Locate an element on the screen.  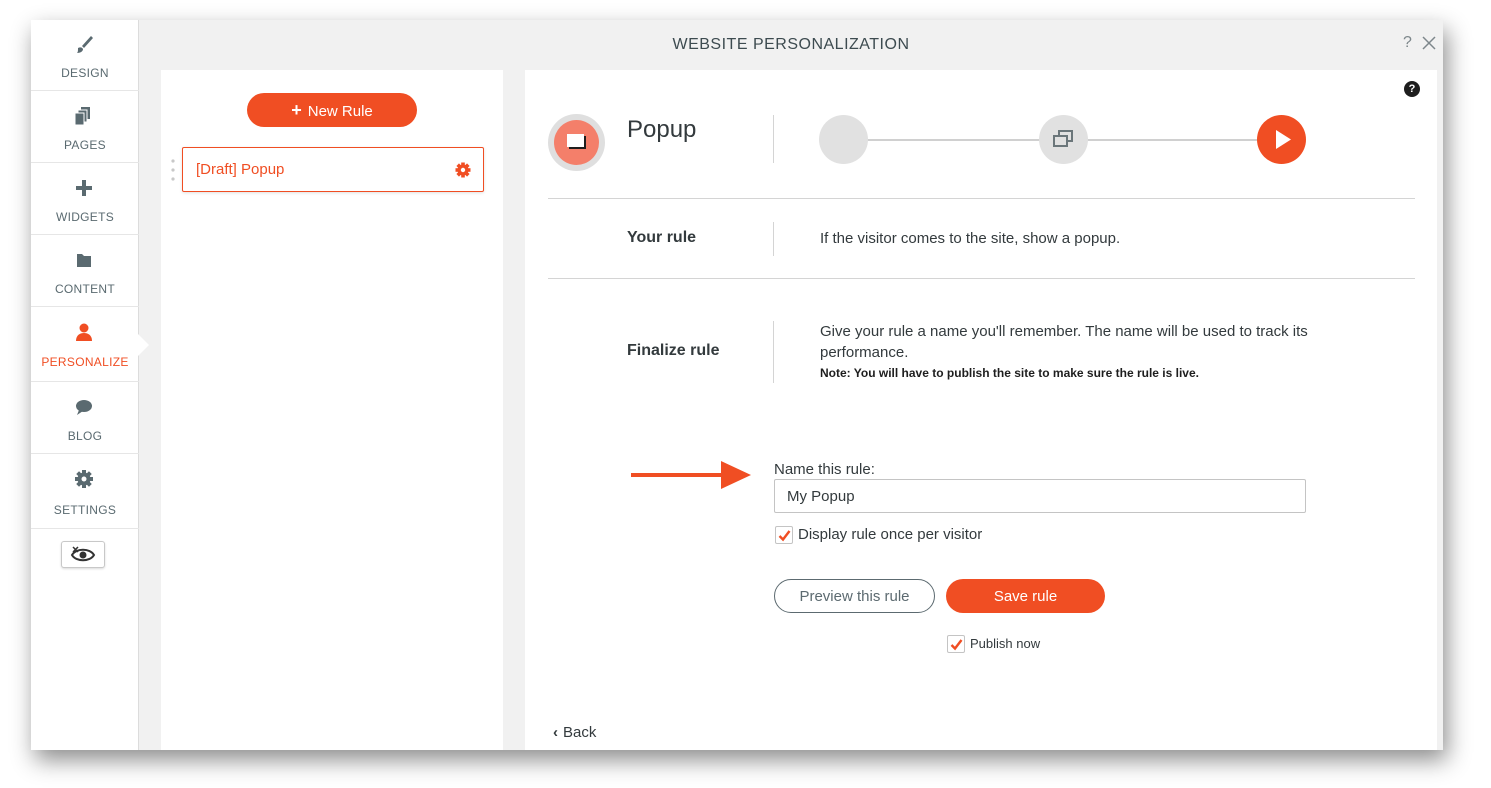
sidebar-item-label: PAGES is located at coordinates (85, 145).